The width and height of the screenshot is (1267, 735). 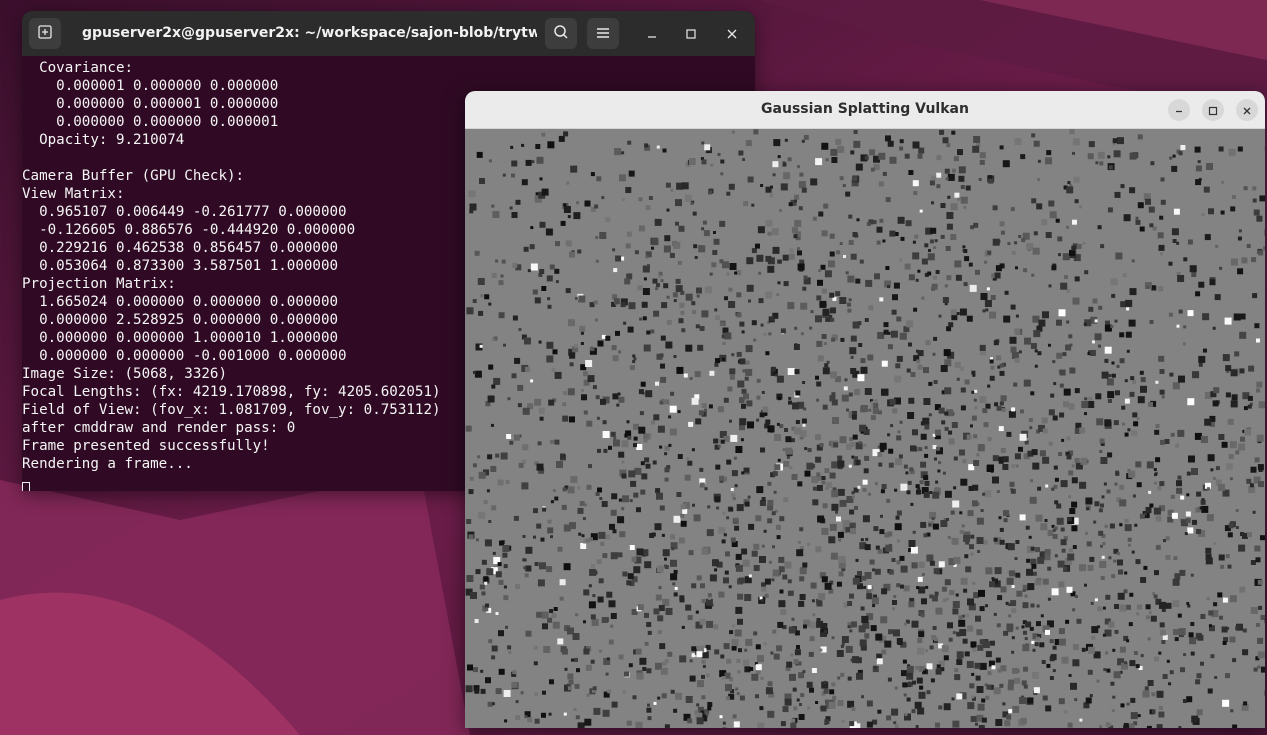 What do you see at coordinates (865, 110) in the screenshot?
I see `render-window-titlebar: Gaussian Splatting Vulkan` at bounding box center [865, 110].